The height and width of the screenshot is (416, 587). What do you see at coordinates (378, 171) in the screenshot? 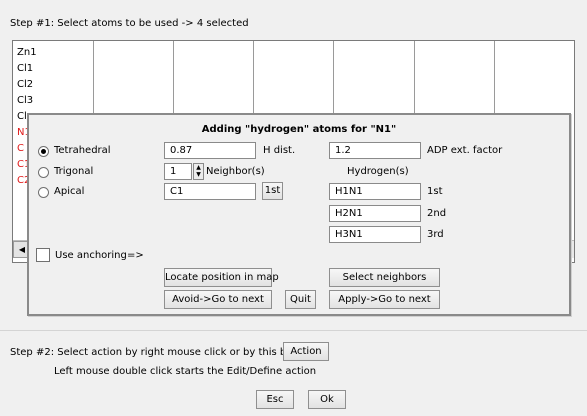
I see `hydrogens-header: Hydrogen(s)` at bounding box center [378, 171].